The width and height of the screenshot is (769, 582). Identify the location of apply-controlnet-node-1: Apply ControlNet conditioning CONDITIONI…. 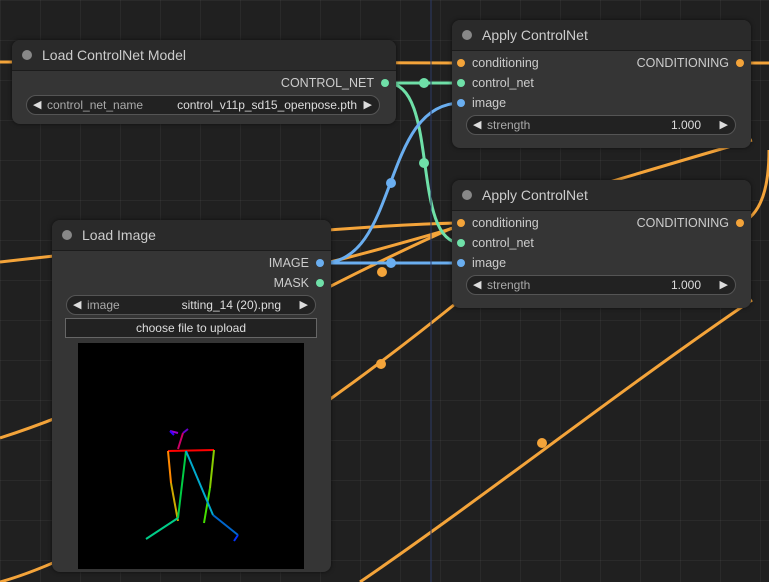
(601, 84).